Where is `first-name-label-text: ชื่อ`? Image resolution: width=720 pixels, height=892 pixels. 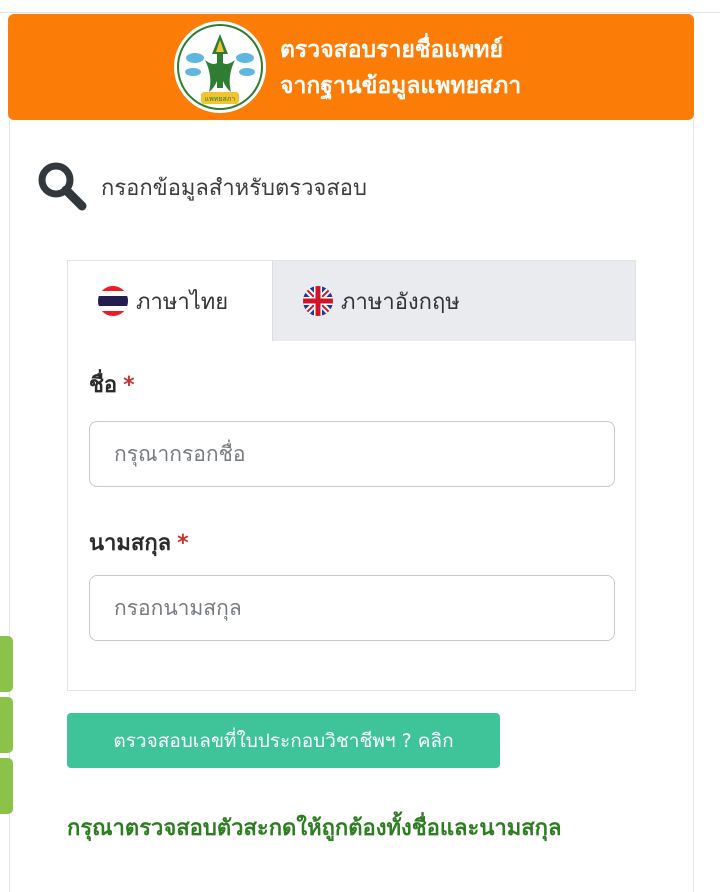
first-name-label-text: ชื่อ is located at coordinates (103, 385).